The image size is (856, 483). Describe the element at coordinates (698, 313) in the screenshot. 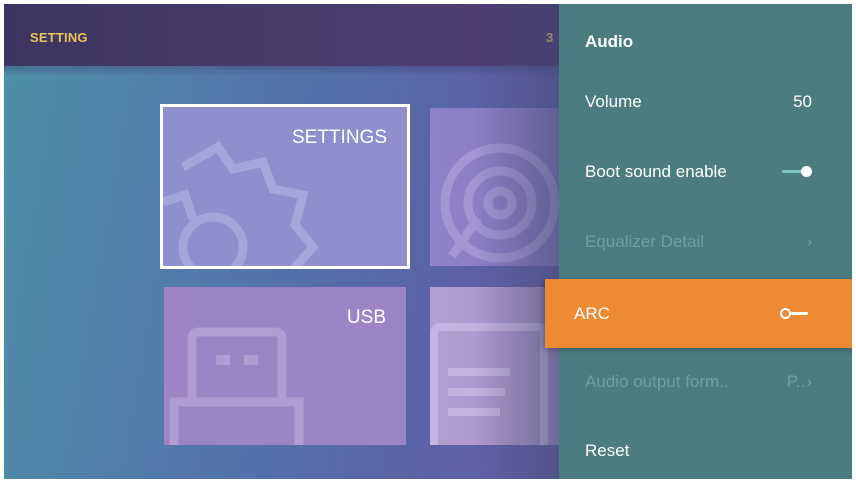

I see `menu-item-arc: ARC` at that location.